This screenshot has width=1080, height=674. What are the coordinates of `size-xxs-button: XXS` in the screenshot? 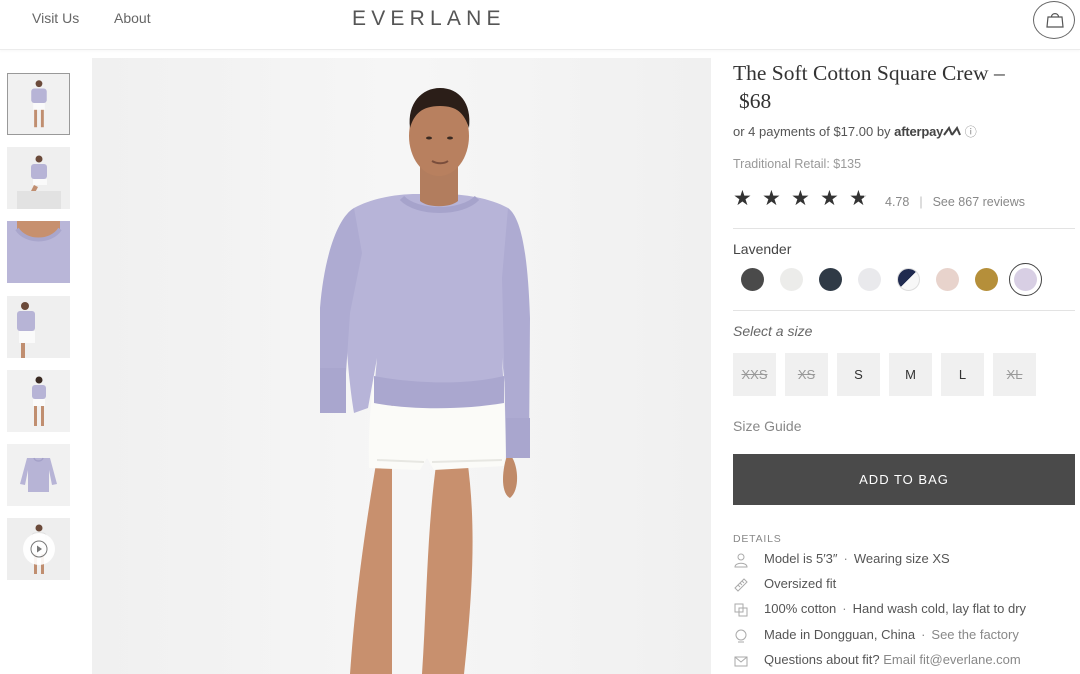 It's located at (754, 374).